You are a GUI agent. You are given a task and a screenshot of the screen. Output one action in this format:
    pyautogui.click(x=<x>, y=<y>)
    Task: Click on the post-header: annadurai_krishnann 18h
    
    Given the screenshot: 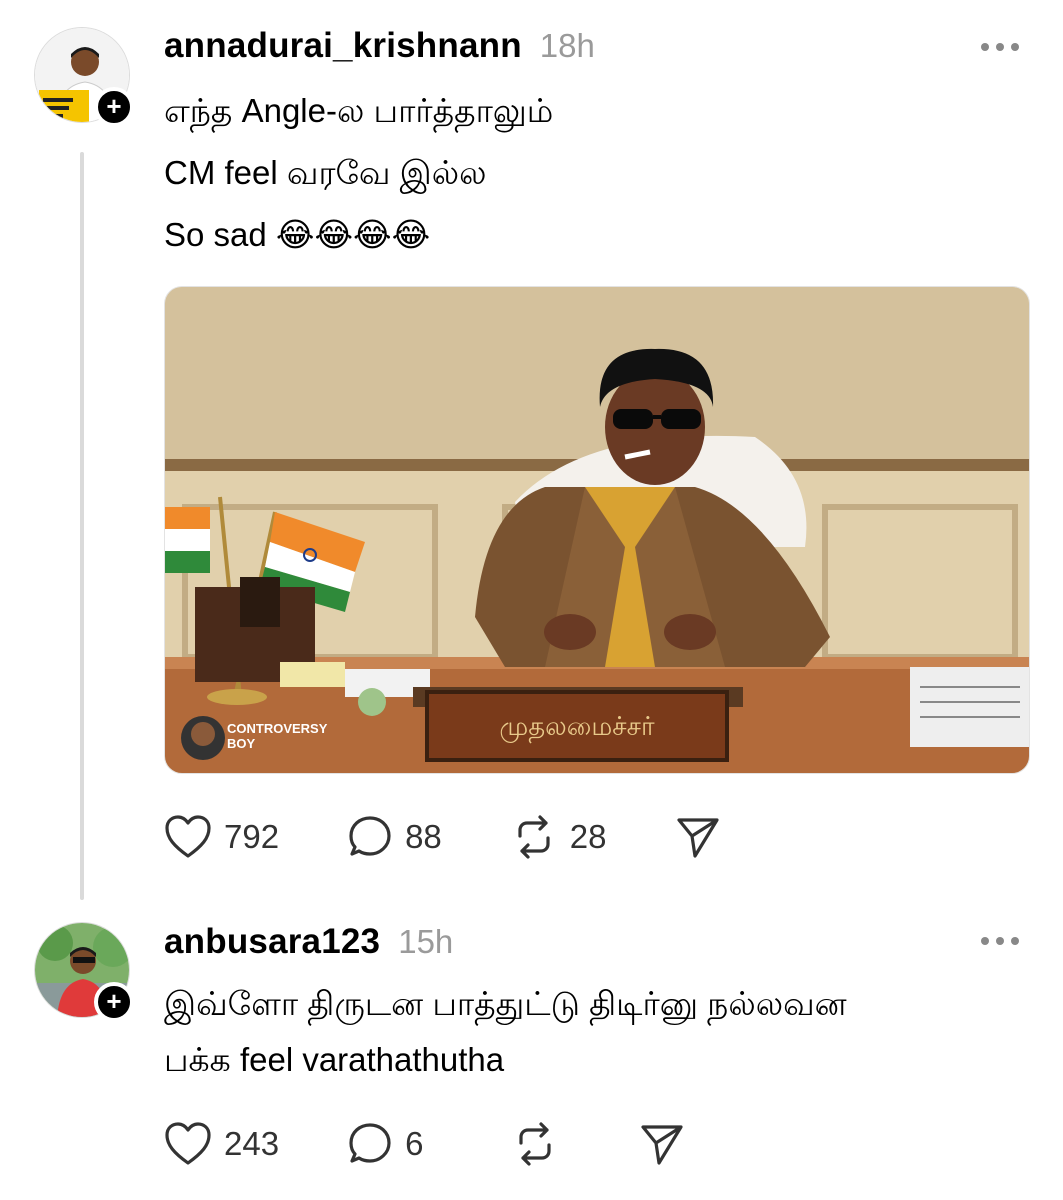 What is the action you would take?
    pyautogui.click(x=379, y=46)
    